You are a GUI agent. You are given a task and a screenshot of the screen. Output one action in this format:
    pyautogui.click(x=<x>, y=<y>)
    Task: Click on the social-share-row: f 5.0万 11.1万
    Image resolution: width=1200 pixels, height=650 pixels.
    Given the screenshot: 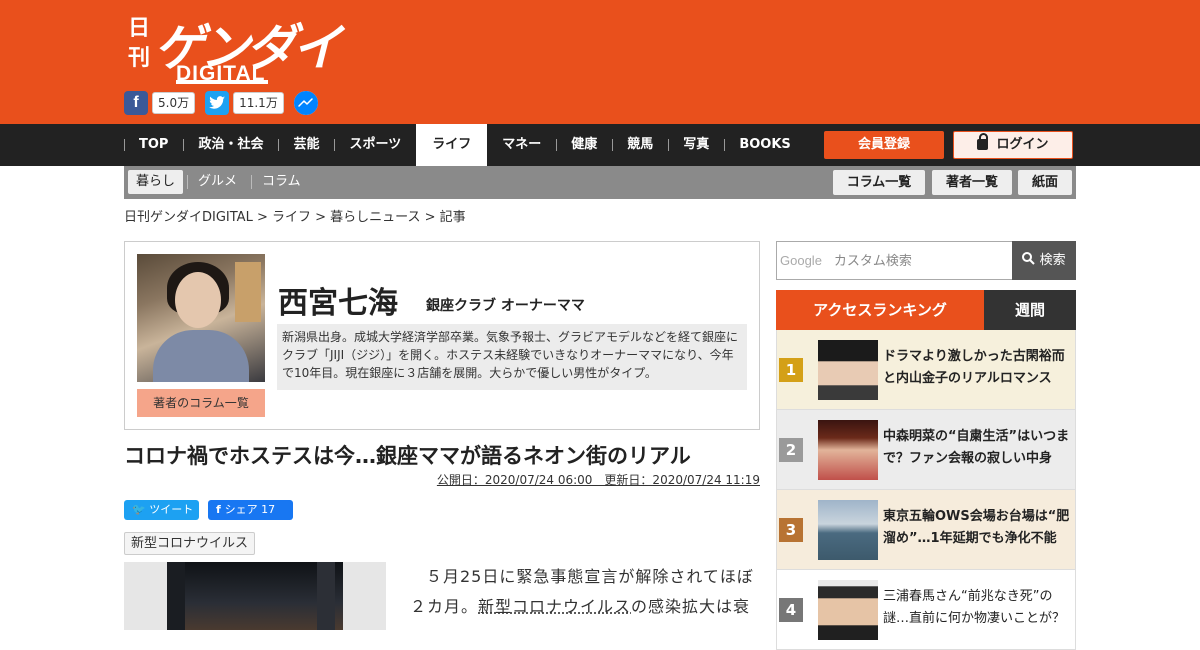 What is the action you would take?
    pyautogui.click(x=221, y=103)
    